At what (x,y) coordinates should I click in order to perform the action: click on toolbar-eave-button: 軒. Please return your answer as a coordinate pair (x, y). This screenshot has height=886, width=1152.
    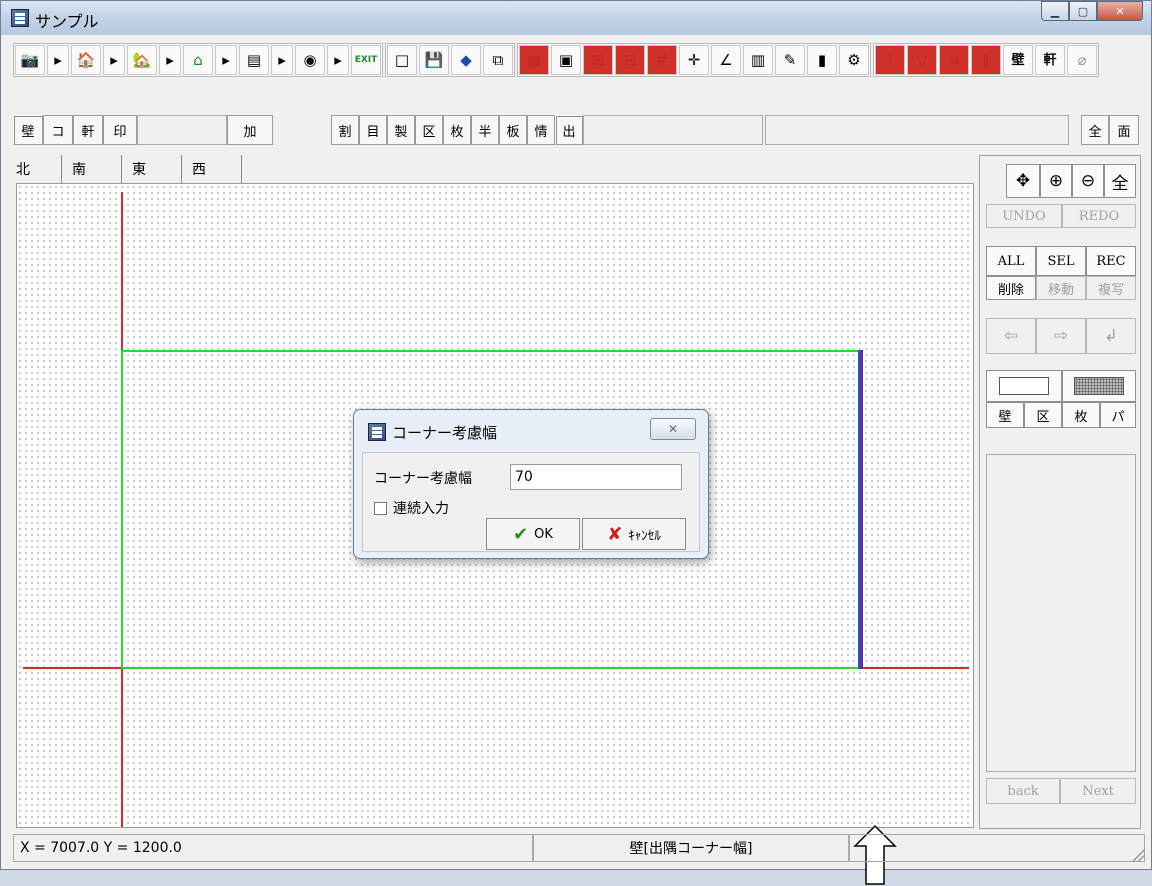
    Looking at the image, I should click on (88, 130).